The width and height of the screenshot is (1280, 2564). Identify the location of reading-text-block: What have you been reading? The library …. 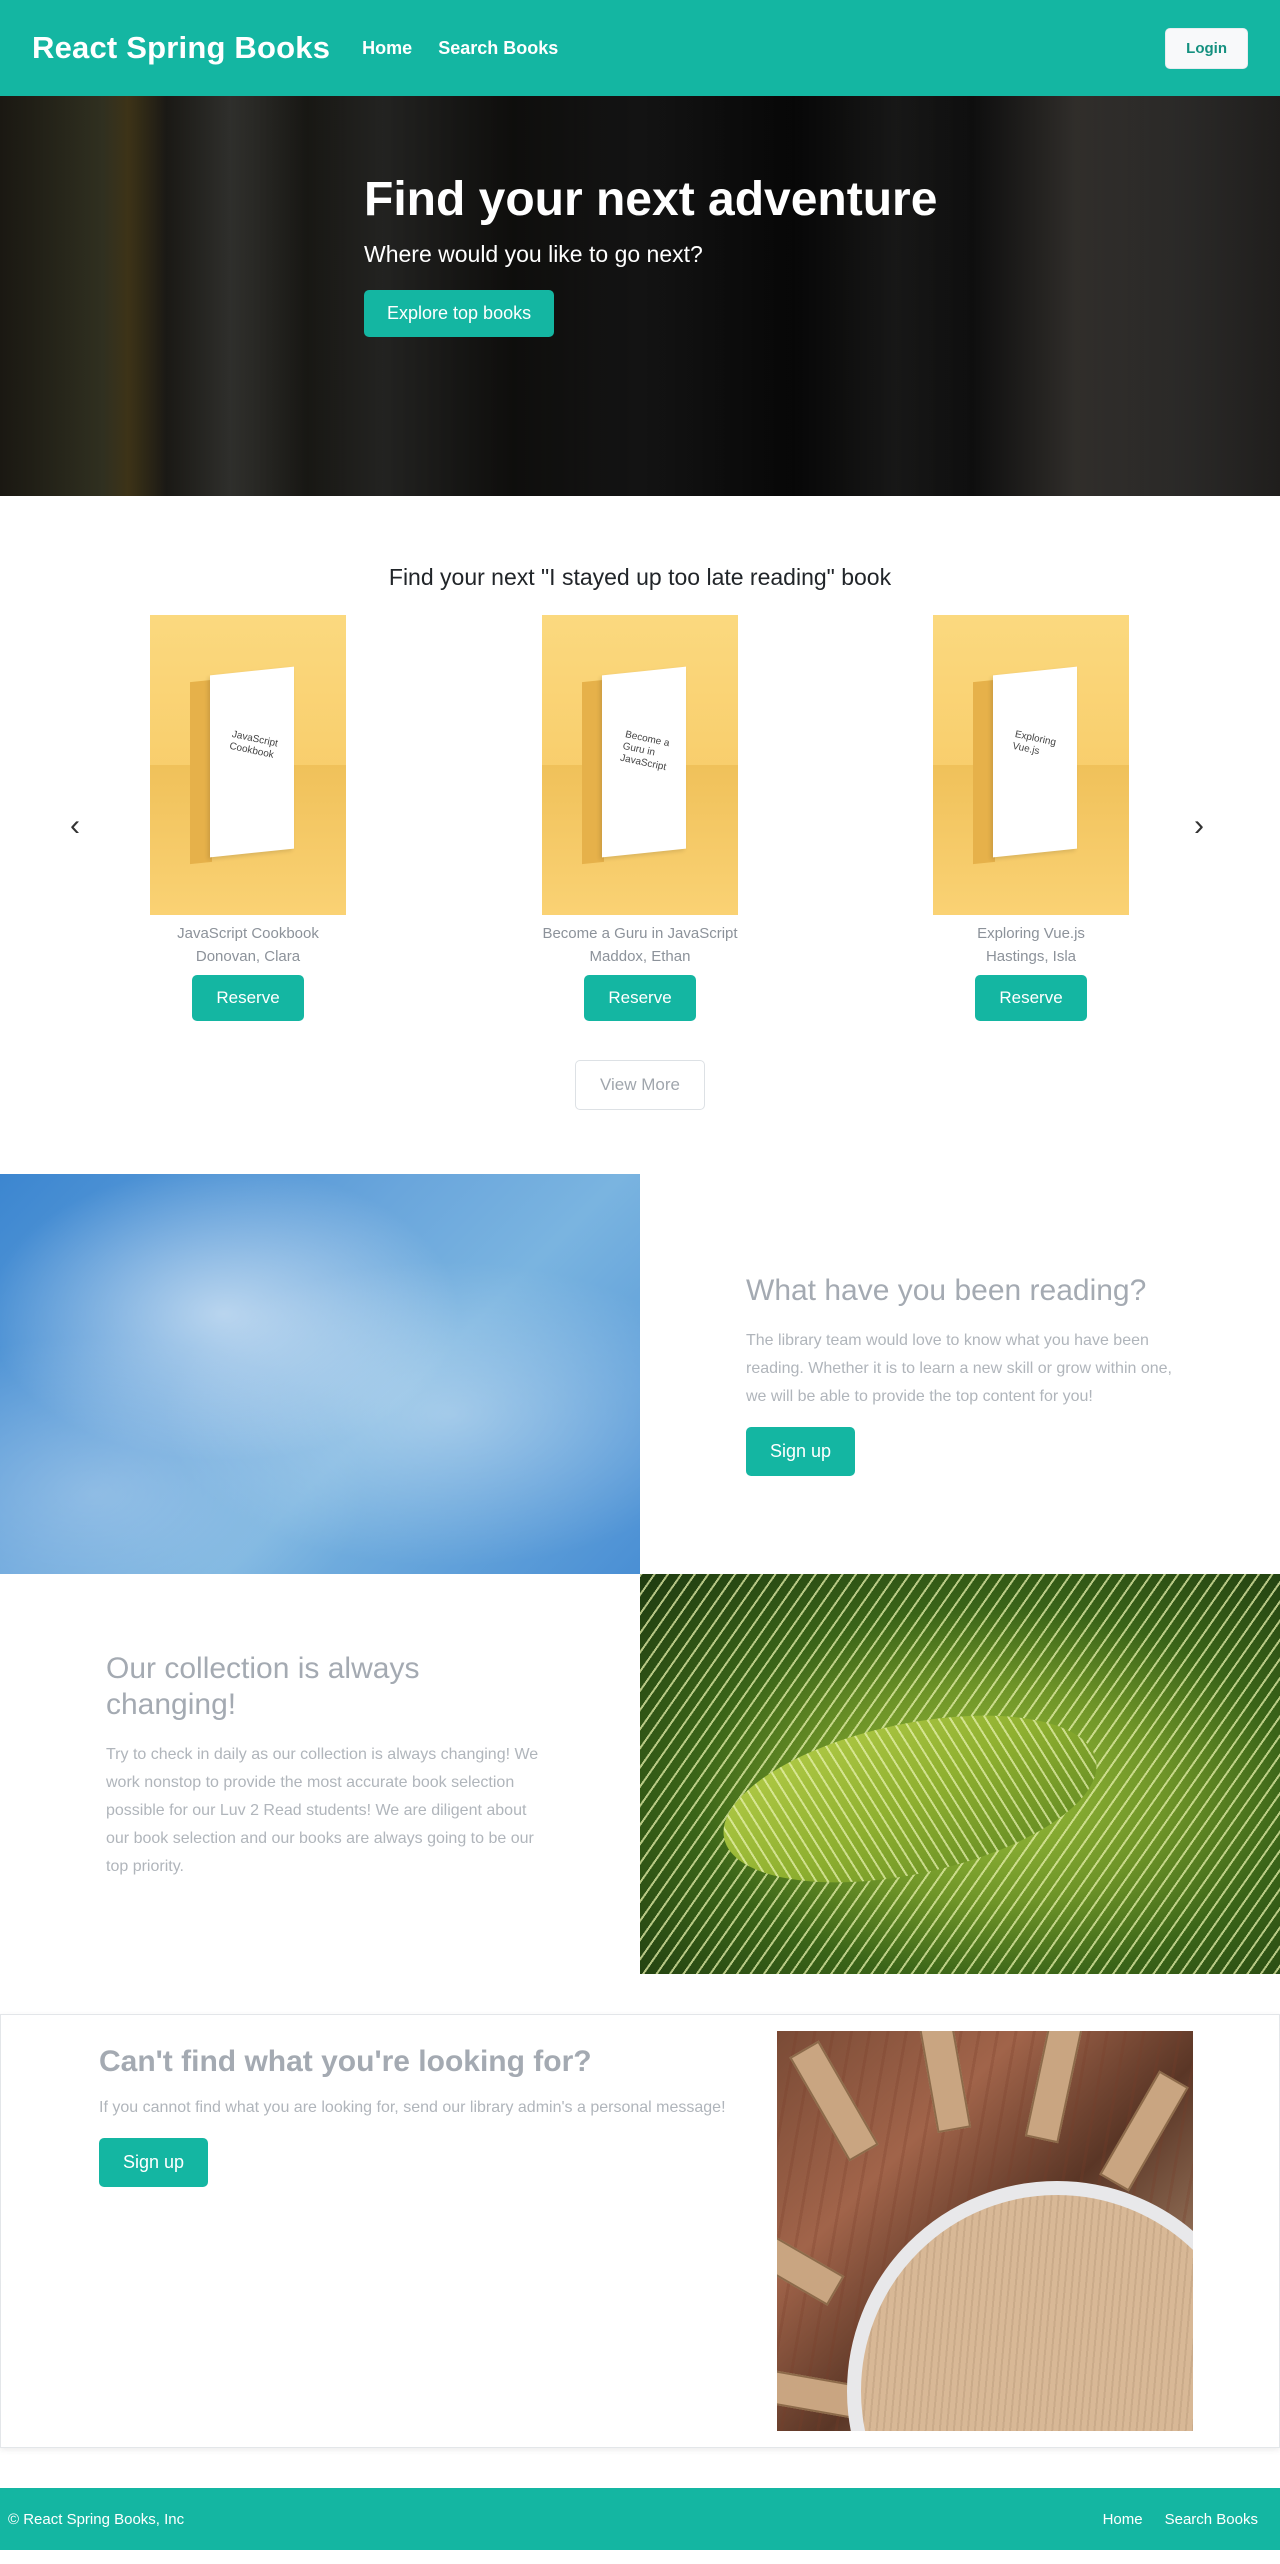
(960, 1374).